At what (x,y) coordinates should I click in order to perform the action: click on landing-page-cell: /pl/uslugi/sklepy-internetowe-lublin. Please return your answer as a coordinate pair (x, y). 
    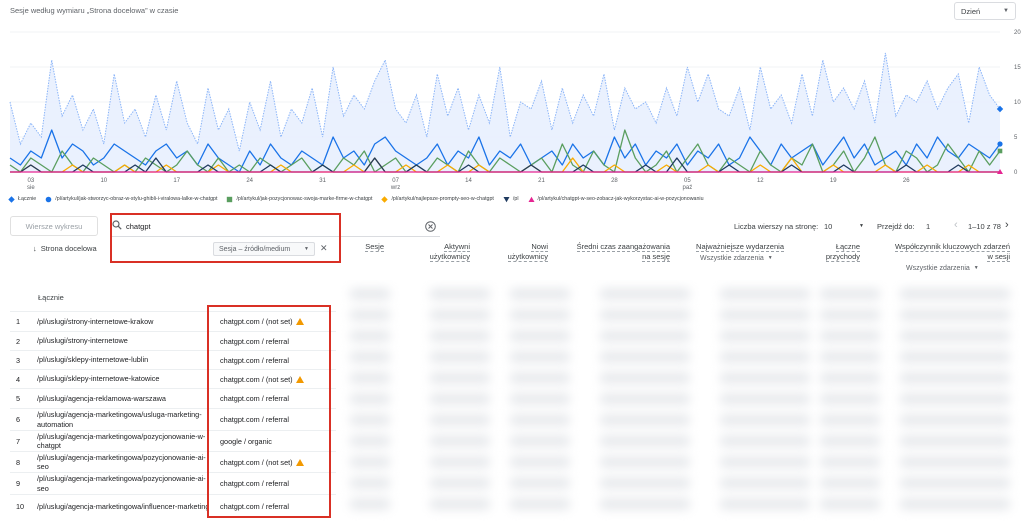
    Looking at the image, I should click on (127, 360).